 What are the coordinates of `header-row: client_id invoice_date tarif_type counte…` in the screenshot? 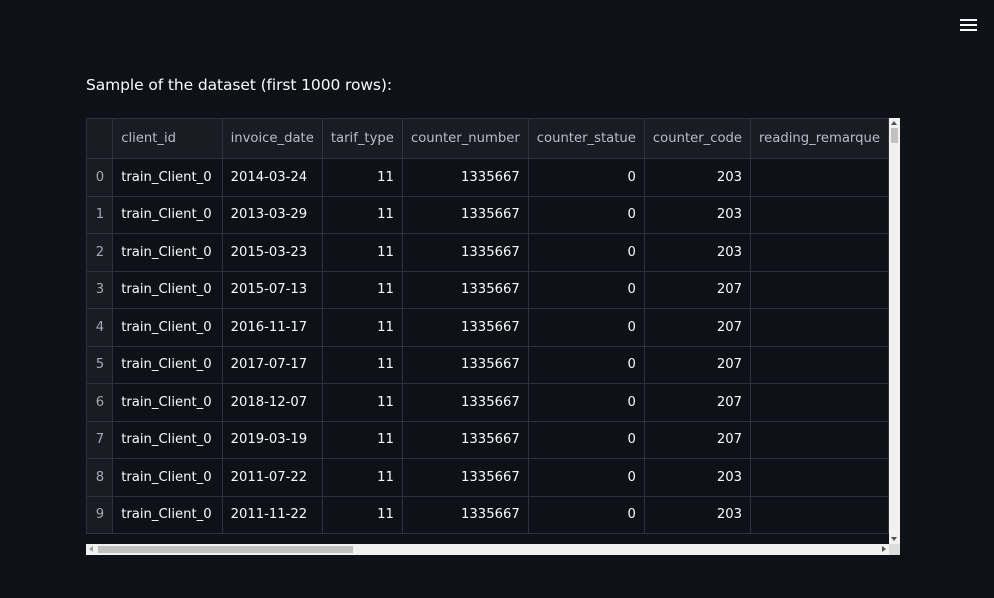 It's located at (487, 138).